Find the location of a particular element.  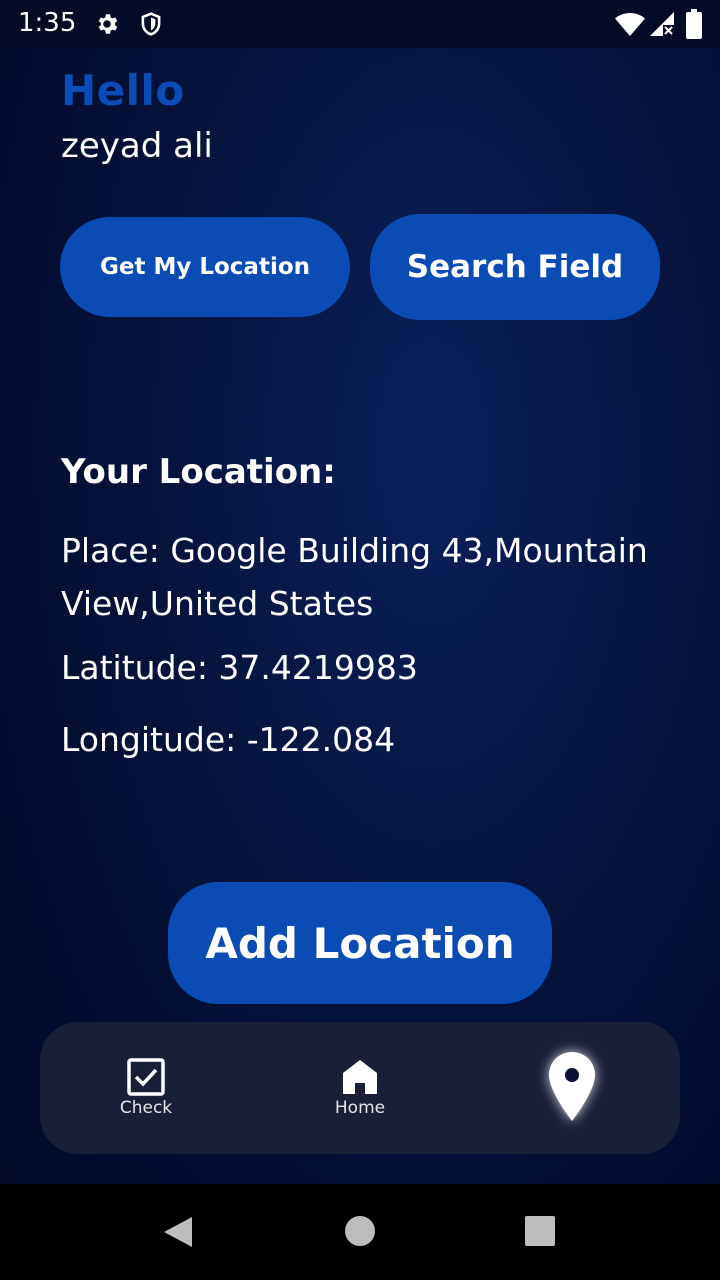

nav-label-home: Home is located at coordinates (360, 1108).